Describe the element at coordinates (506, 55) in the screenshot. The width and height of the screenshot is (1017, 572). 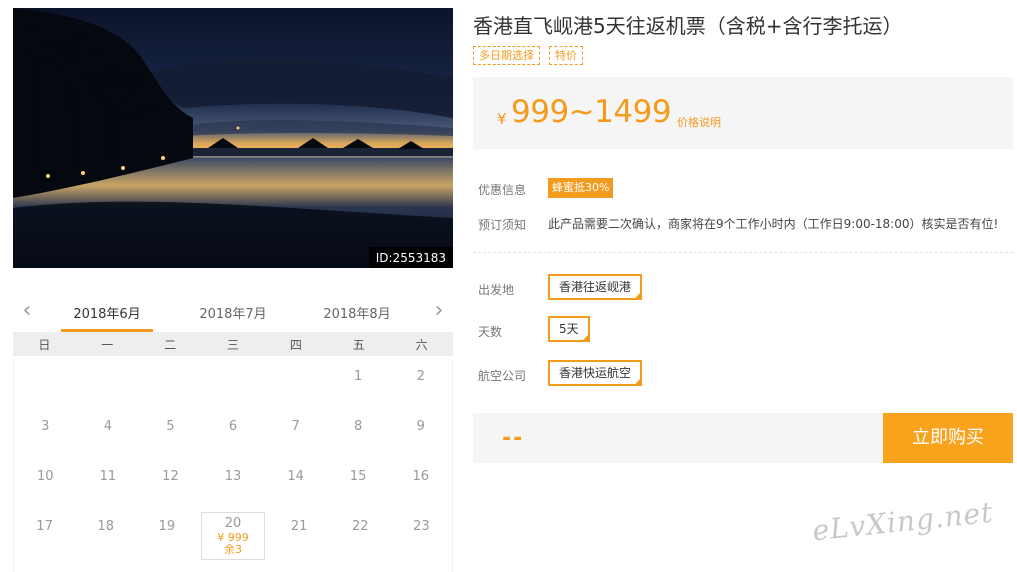
I see `tag-multi-date: 多日期选择` at that location.